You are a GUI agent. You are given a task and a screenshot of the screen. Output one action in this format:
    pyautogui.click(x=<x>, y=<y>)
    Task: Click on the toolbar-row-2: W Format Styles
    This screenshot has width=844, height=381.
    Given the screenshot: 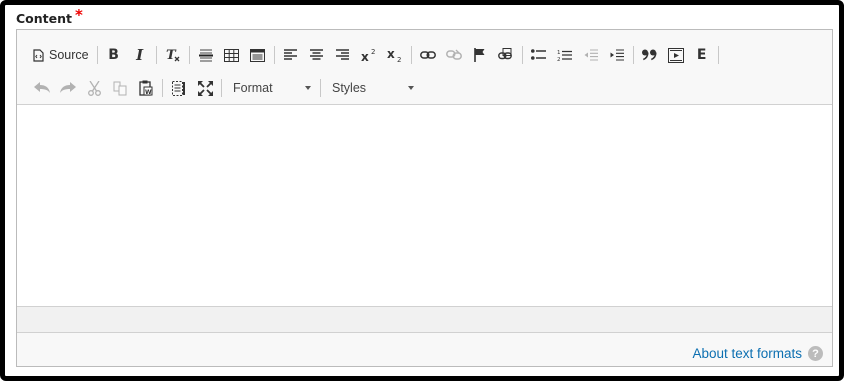 What is the action you would take?
    pyautogui.click(x=224, y=88)
    